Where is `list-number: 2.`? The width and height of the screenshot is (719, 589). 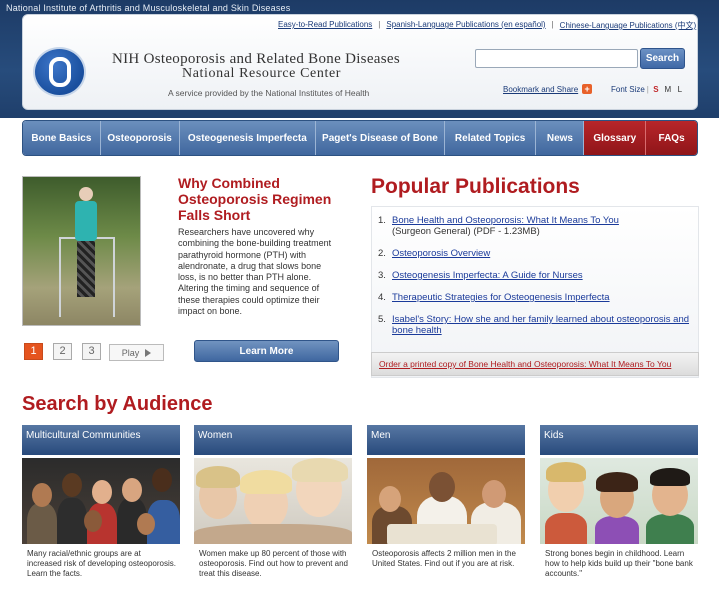 list-number: 2. is located at coordinates (382, 253).